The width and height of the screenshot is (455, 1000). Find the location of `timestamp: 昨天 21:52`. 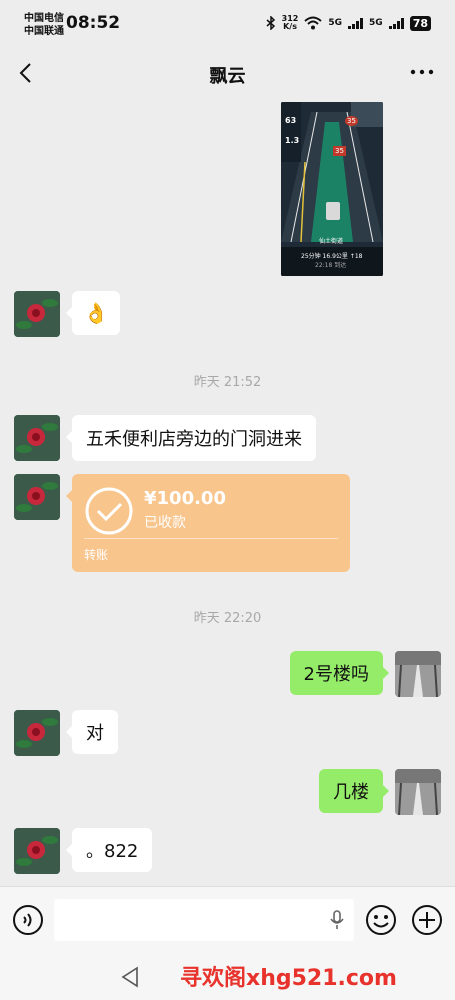

timestamp: 昨天 21:52 is located at coordinates (227, 382).